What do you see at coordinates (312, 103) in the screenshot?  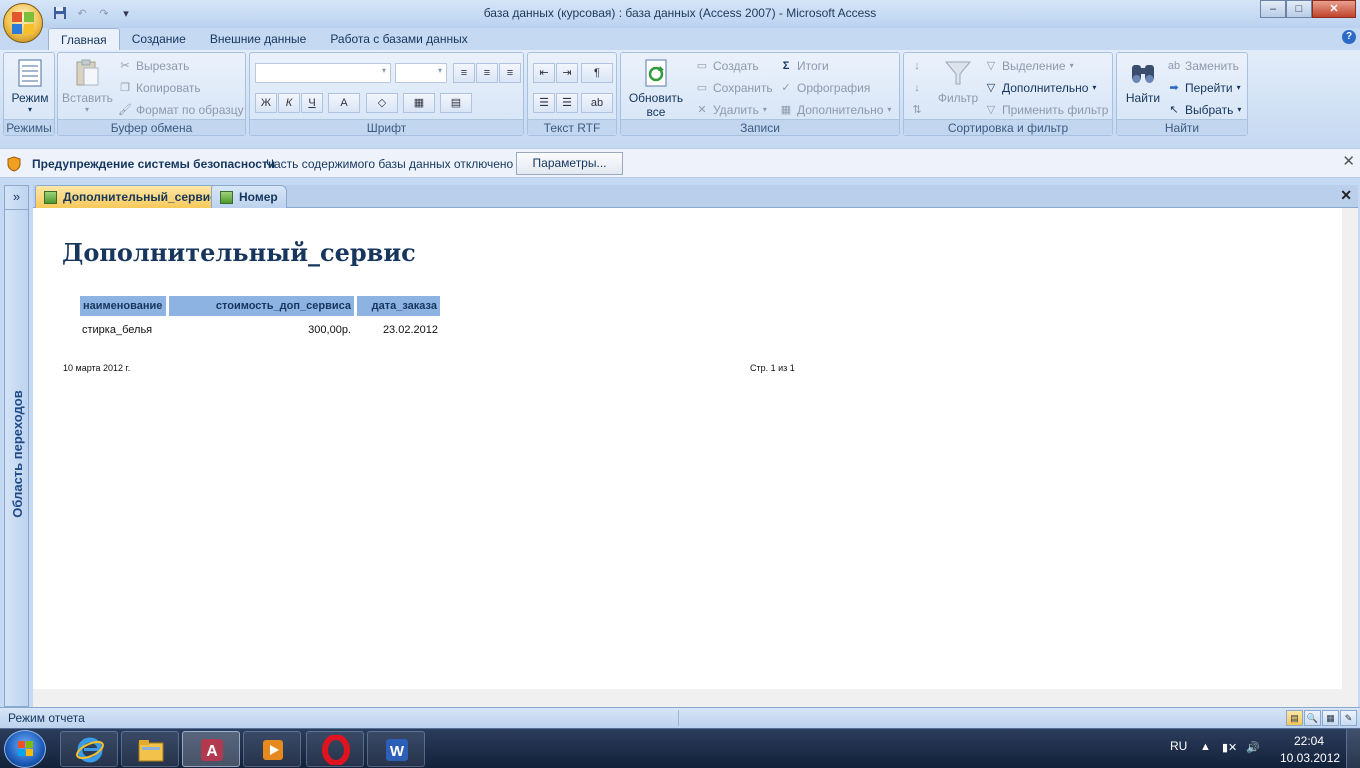 I see `underline-button: Ч` at bounding box center [312, 103].